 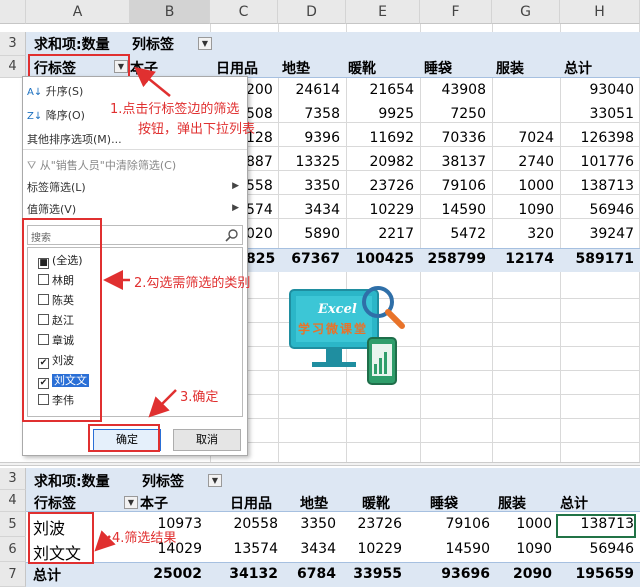 What do you see at coordinates (55, 504) in the screenshot?
I see `bottom-row-label: 行标签` at bounding box center [55, 504].